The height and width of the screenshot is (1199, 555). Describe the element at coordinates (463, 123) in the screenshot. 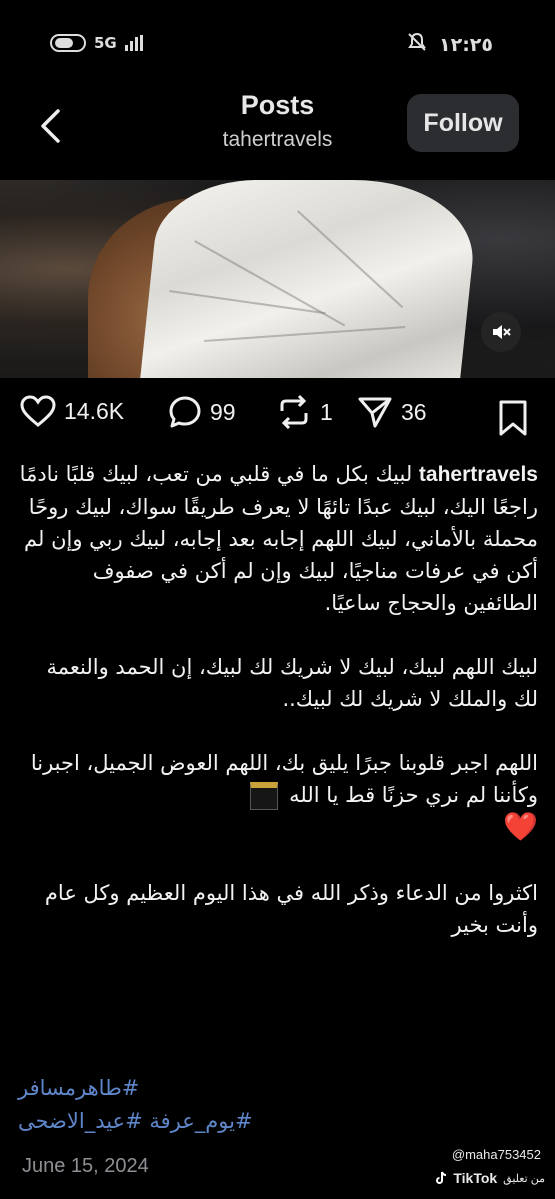

I see `follow-button: Follow` at that location.